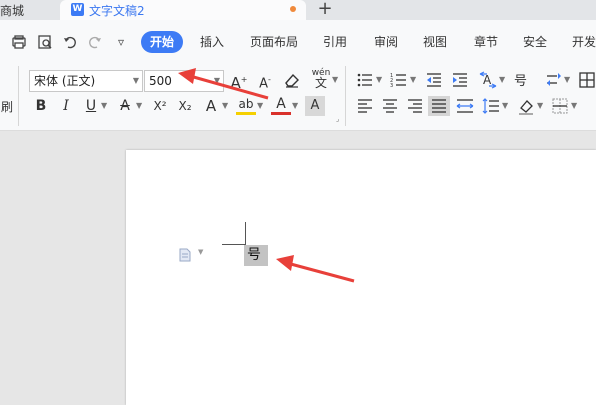 The height and width of the screenshot is (405, 596). Describe the element at coordinates (223, 84) in the screenshot. I see `annotation-arrow-font-size` at that location.